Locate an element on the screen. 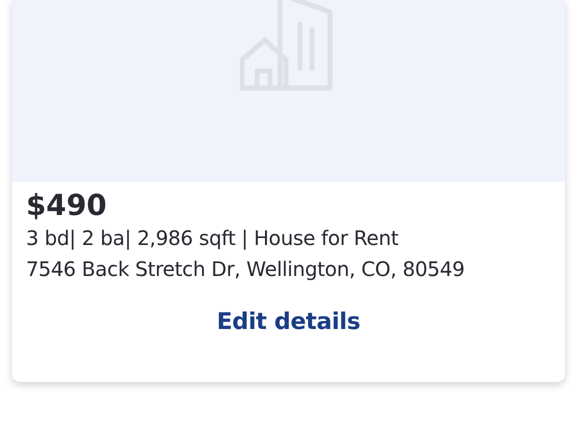  address: 7546 Back Stretch Dr, Wellington, CO, 80549 is located at coordinates (246, 269).